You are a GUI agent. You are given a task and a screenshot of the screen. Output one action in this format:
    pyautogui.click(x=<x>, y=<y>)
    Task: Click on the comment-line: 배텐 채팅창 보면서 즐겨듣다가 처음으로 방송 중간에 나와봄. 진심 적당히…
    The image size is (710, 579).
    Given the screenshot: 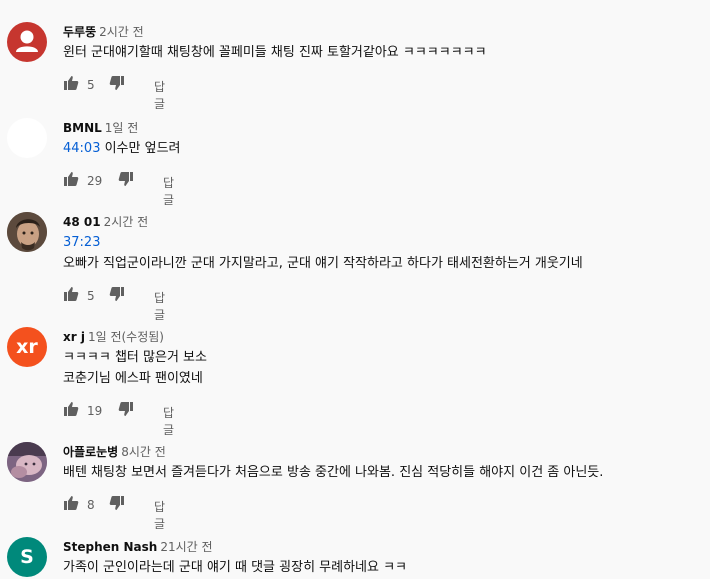 What is the action you would take?
    pyautogui.click(x=333, y=472)
    